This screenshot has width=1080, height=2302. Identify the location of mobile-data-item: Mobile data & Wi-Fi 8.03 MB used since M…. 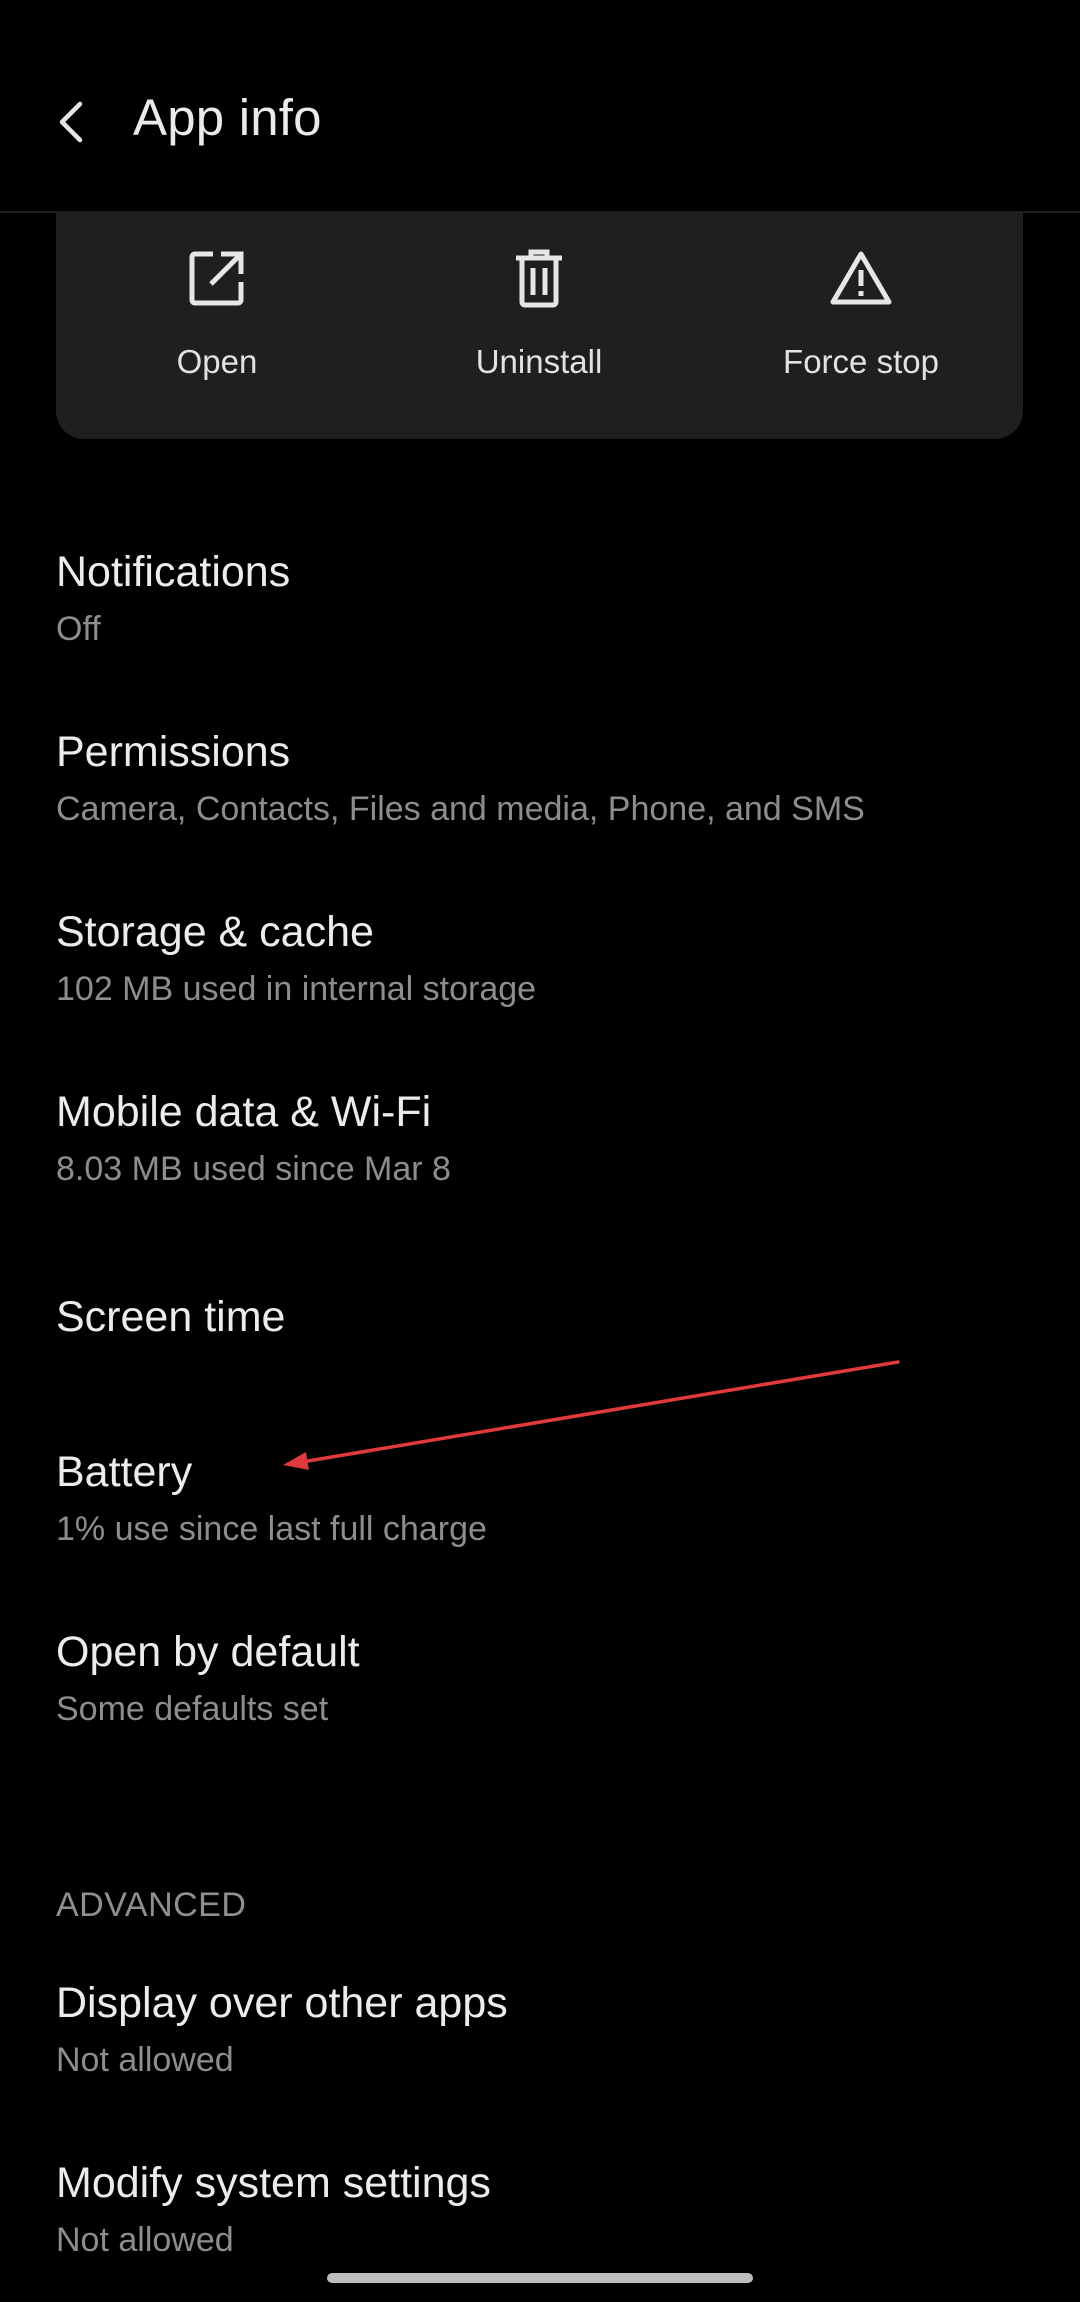
(540, 1138).